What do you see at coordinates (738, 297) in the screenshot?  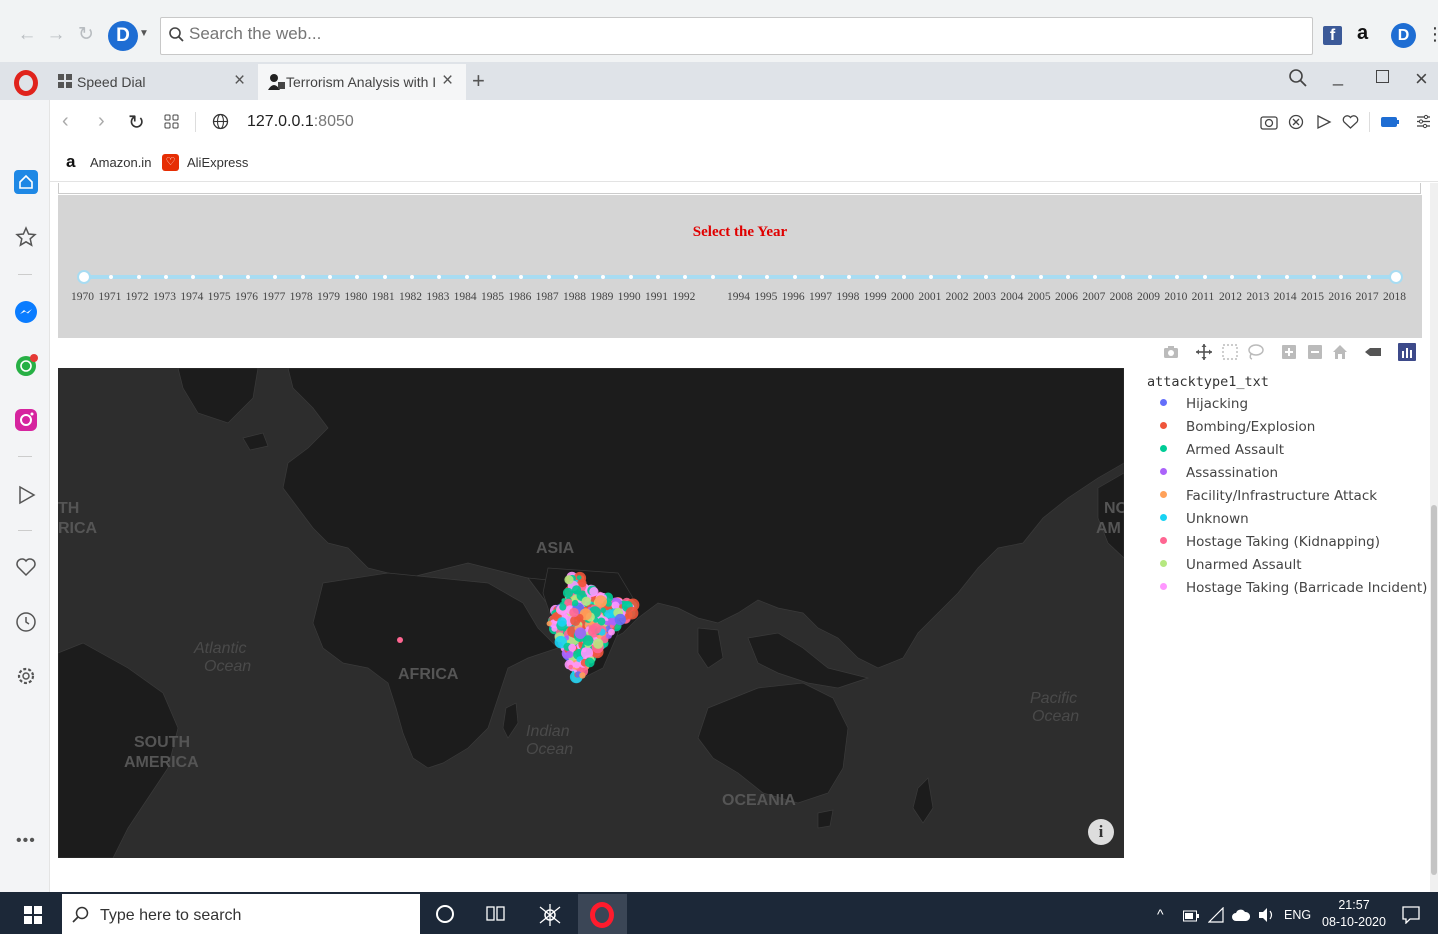 I see `year-label: 1994` at bounding box center [738, 297].